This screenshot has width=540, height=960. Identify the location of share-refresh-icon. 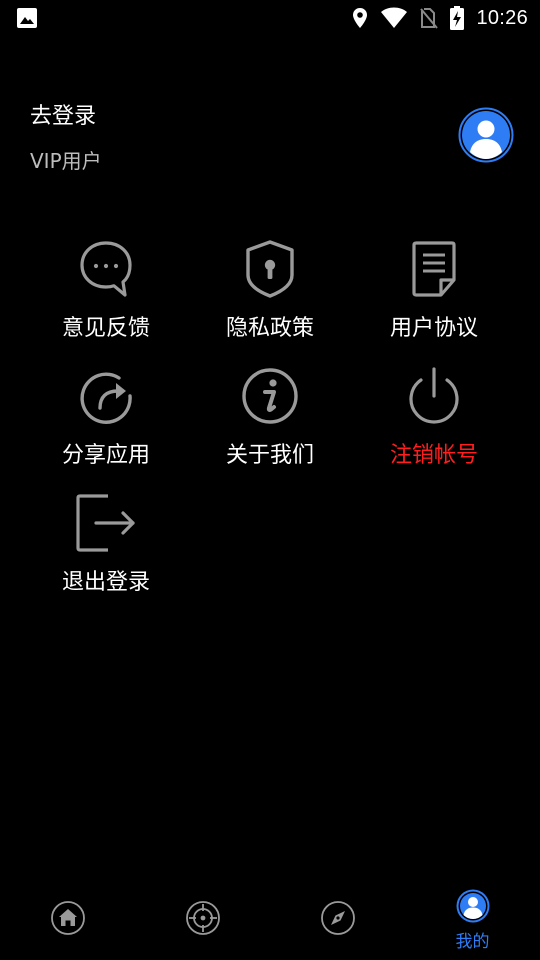
(106, 396).